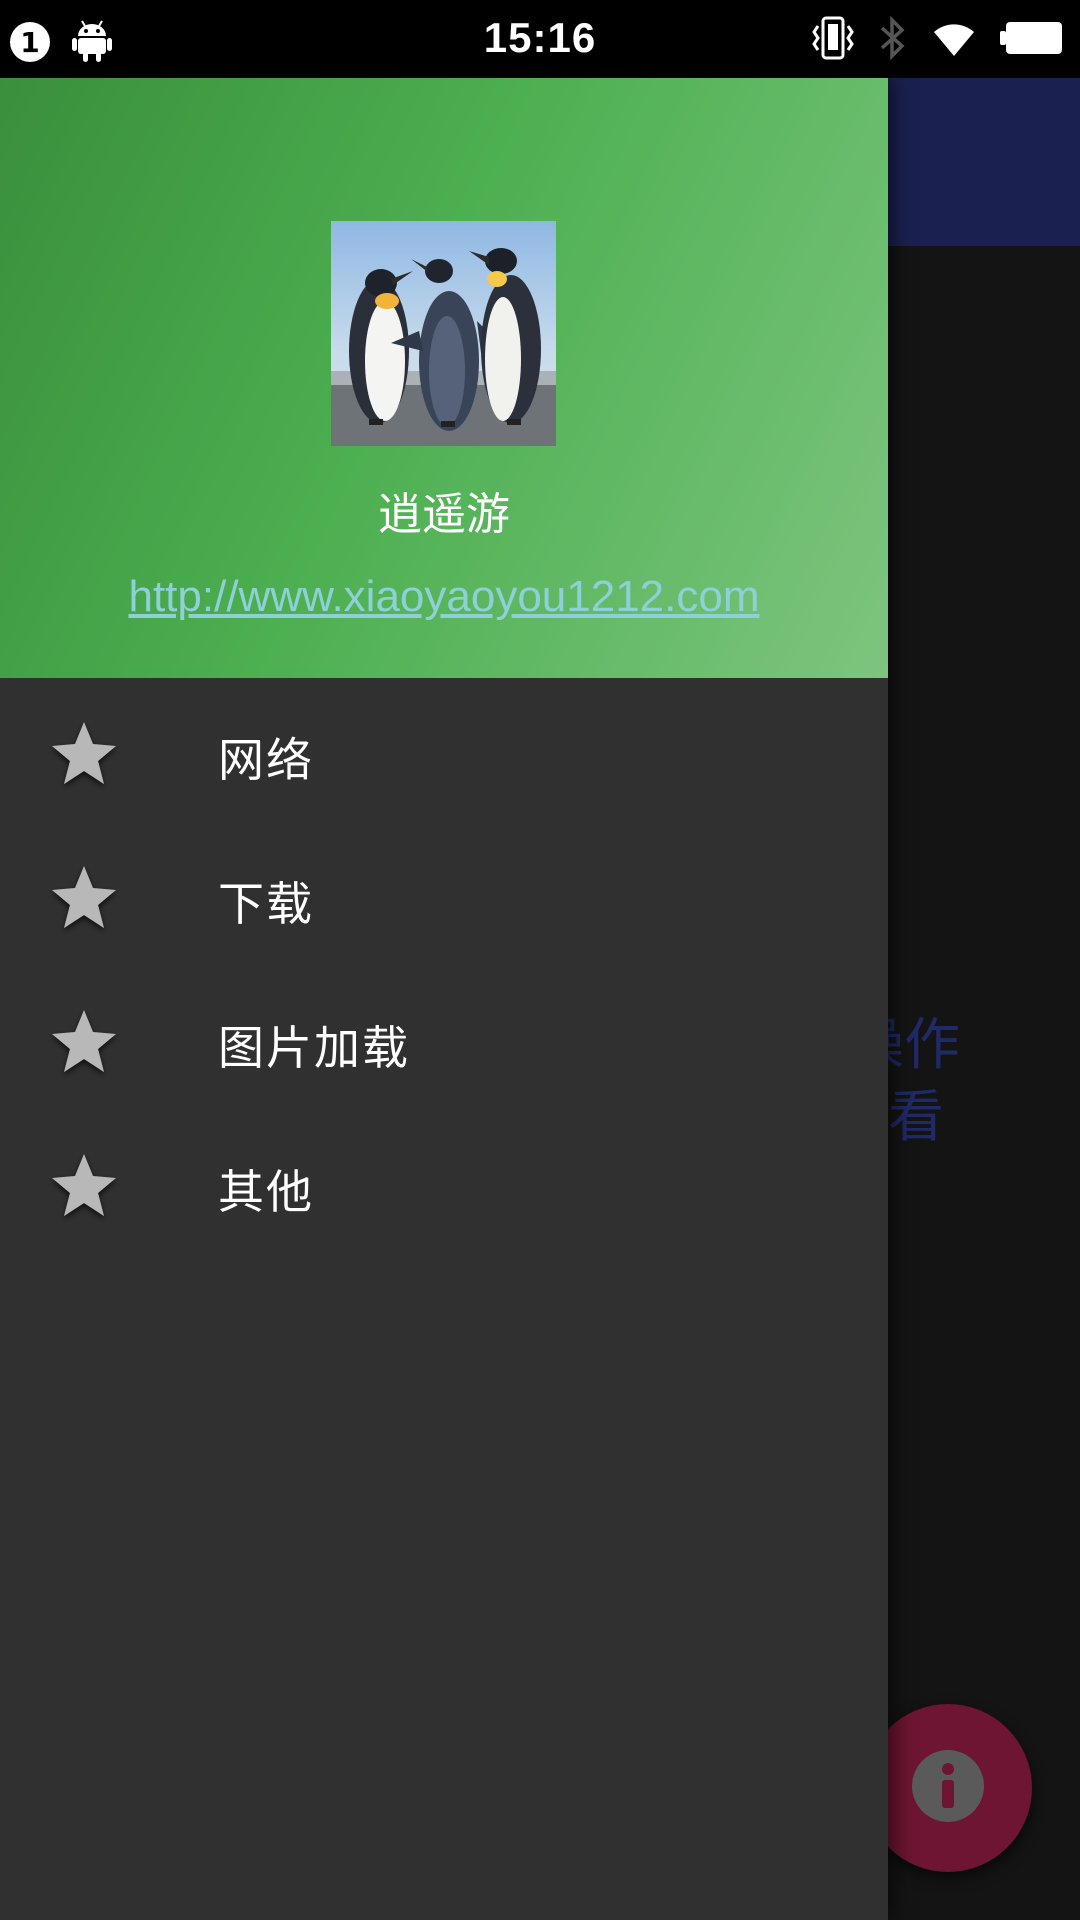  I want to click on info-icon, so click(948, 1788).